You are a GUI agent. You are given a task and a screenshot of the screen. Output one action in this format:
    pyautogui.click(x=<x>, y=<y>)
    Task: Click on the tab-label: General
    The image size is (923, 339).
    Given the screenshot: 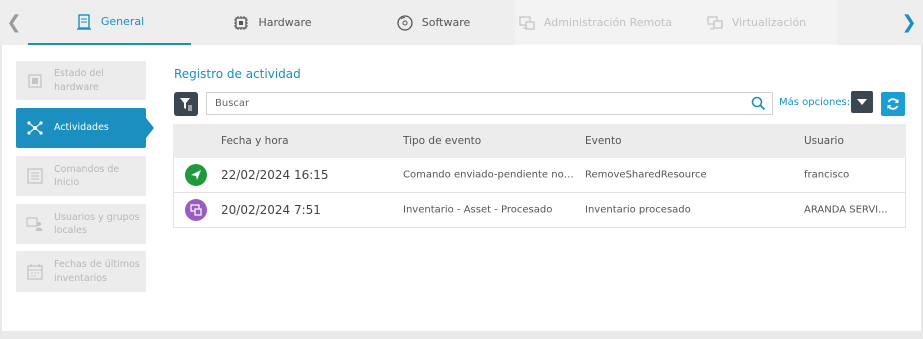 What is the action you would take?
    pyautogui.click(x=122, y=21)
    